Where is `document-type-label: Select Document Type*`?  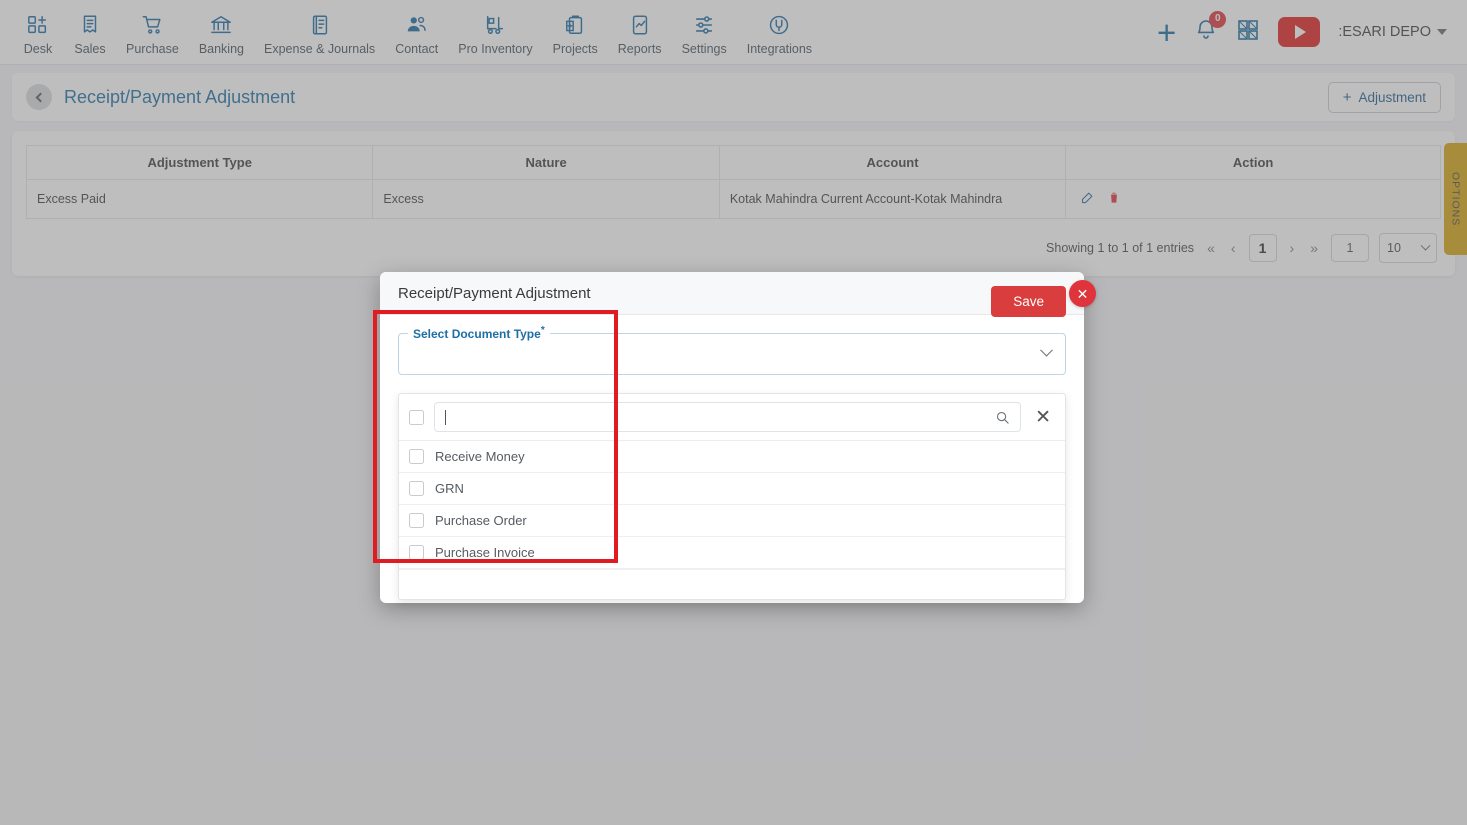 document-type-label: Select Document Type* is located at coordinates (479, 333).